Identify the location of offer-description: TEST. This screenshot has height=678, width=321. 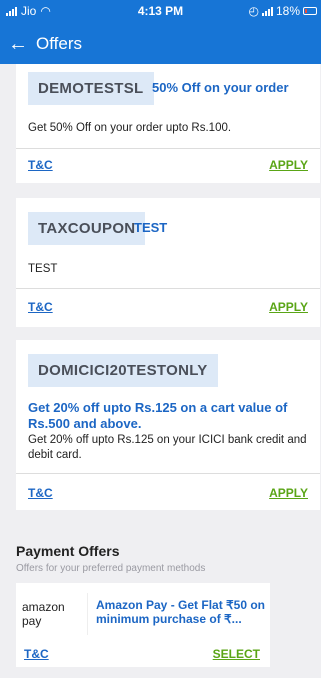
(43, 269).